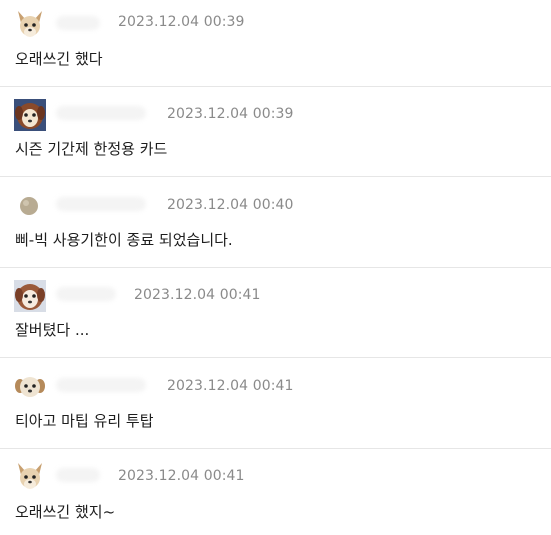  What do you see at coordinates (65, 512) in the screenshot?
I see `comment-text: 오래쓰긴 했지~` at bounding box center [65, 512].